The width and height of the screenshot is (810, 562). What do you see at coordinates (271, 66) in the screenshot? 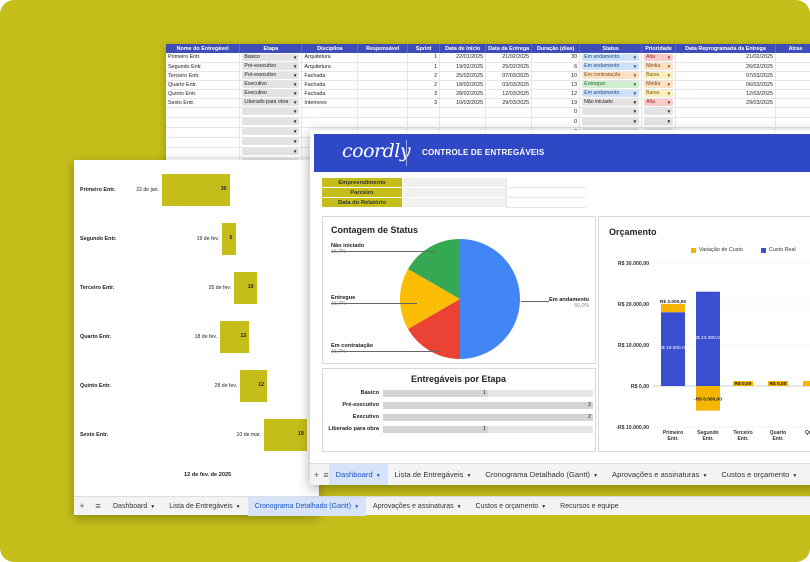
I see `etapa-dropdown: Pré-executivo ▼` at bounding box center [271, 66].